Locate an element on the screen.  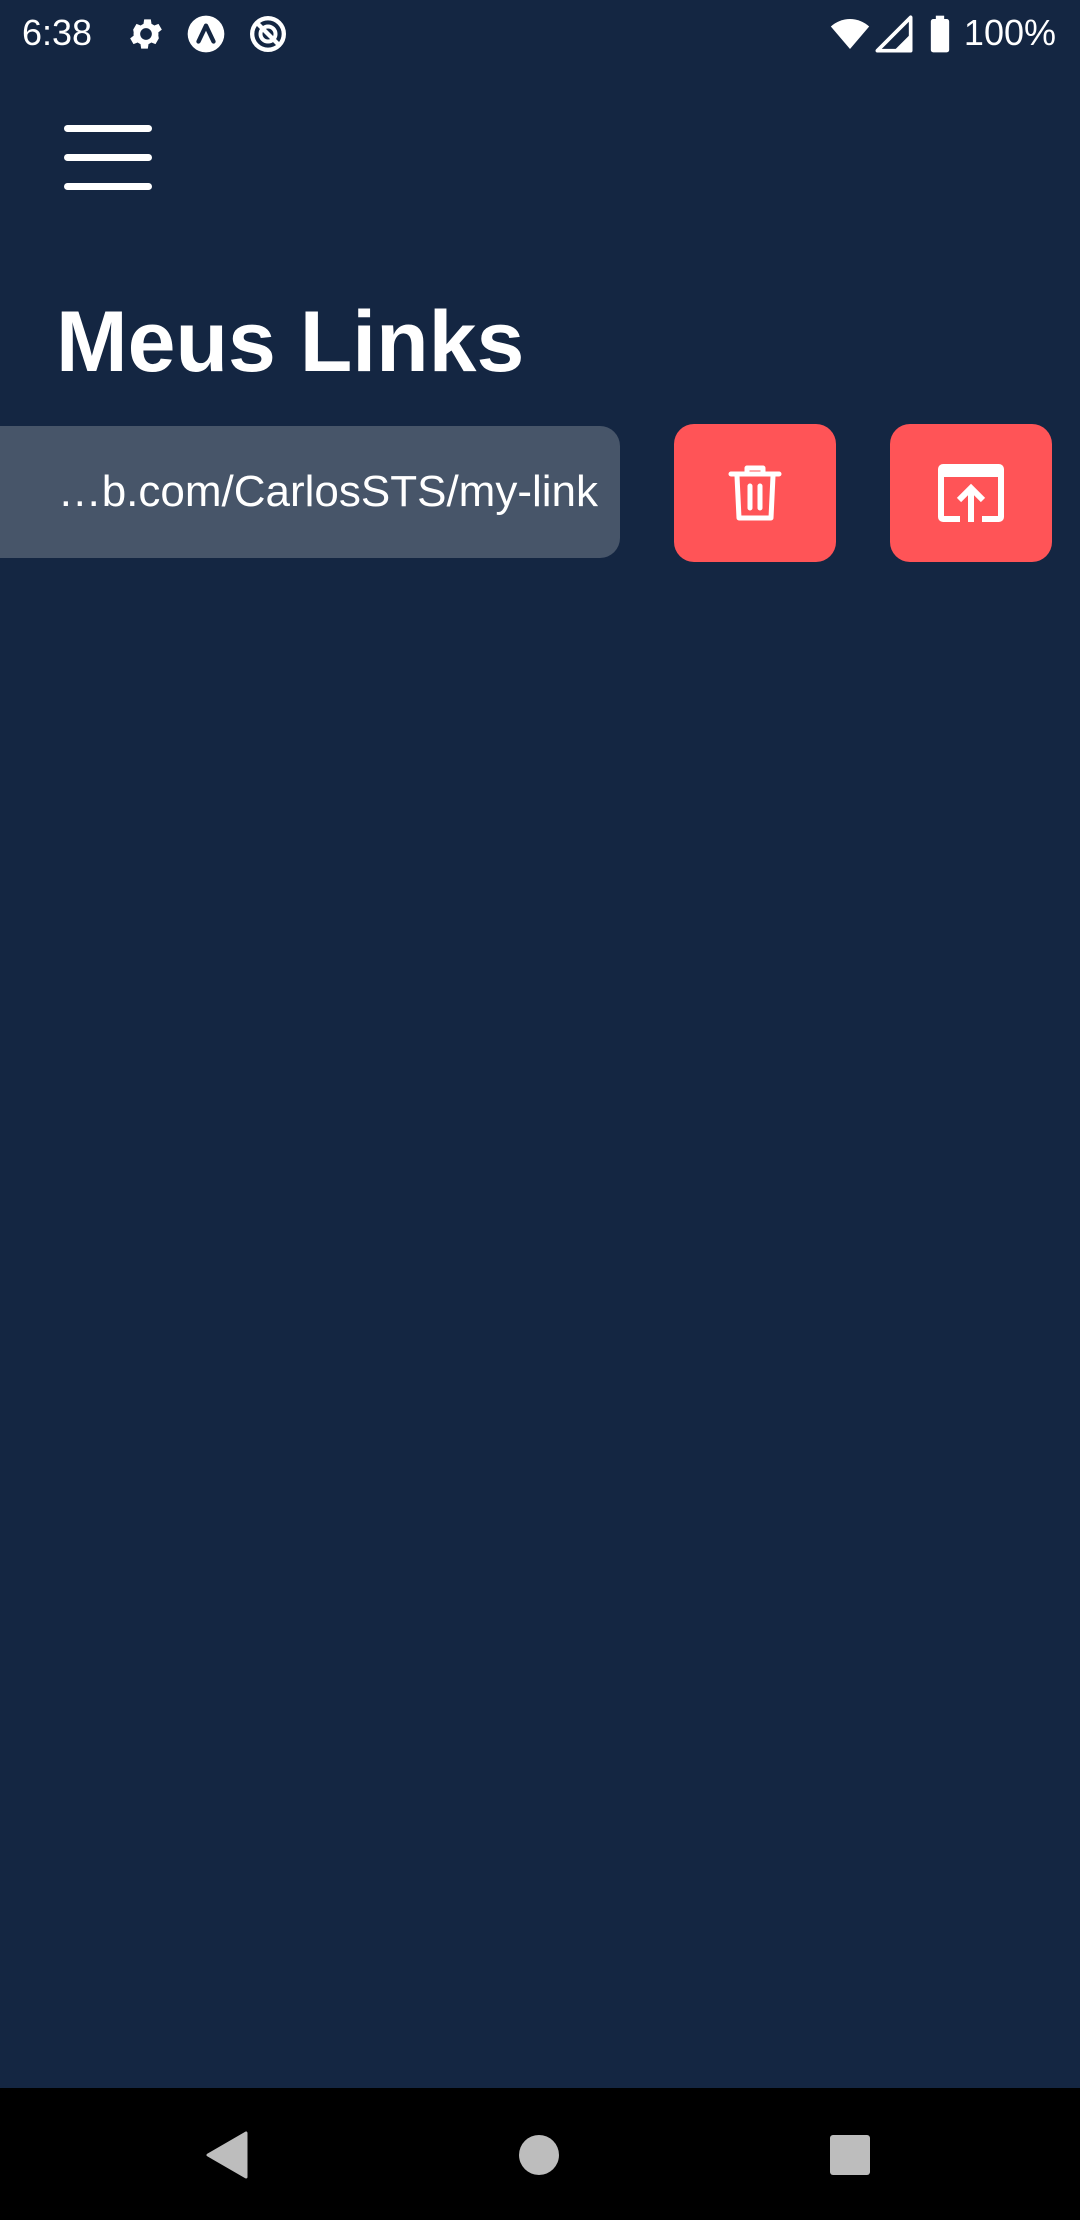
status-bar: 6:38 100% is located at coordinates (540, 33).